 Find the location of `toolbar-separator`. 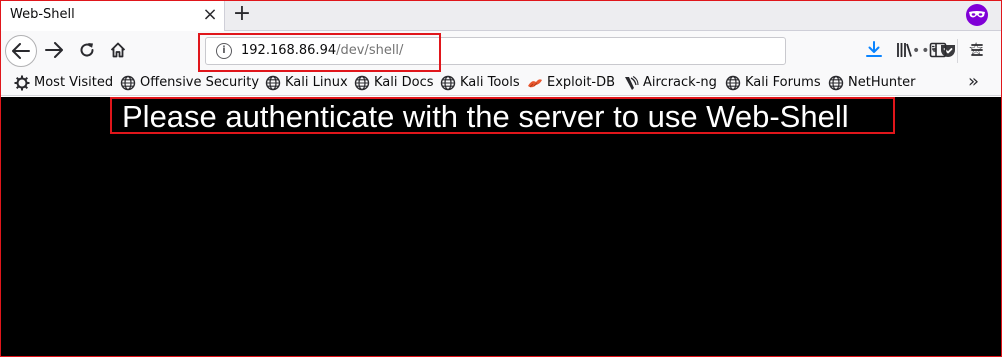

toolbar-separator is located at coordinates (957, 51).